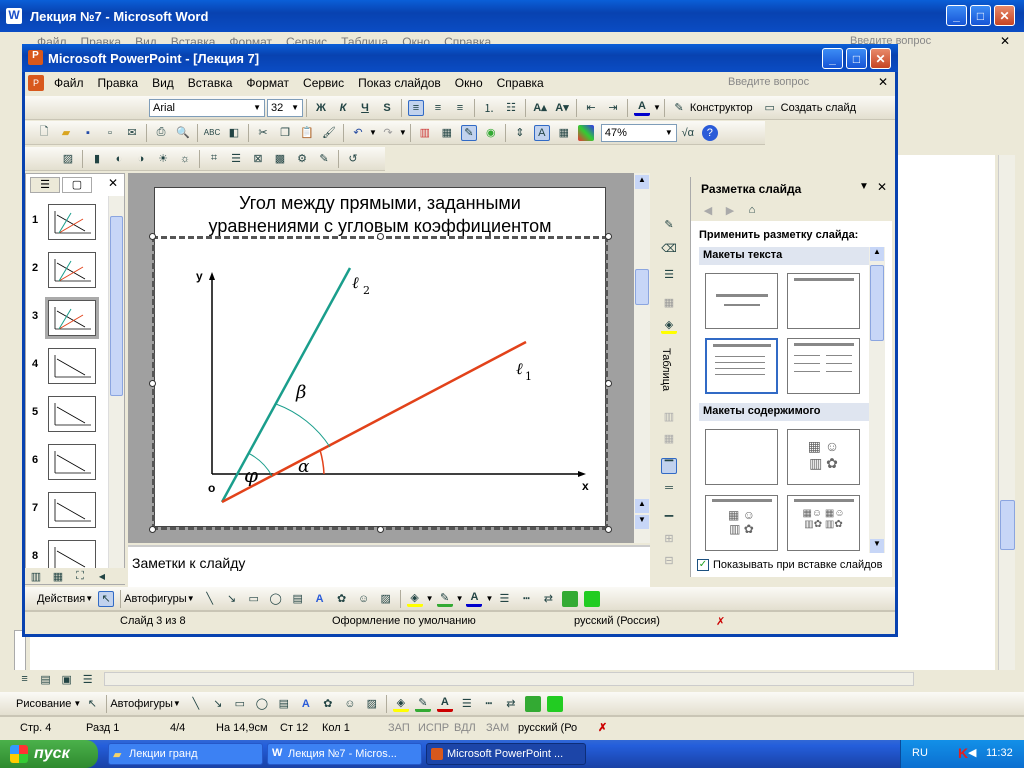  Describe the element at coordinates (185, 754) in the screenshot. I see `taskbar-item-folder: ▰ Лекции гранд` at that location.